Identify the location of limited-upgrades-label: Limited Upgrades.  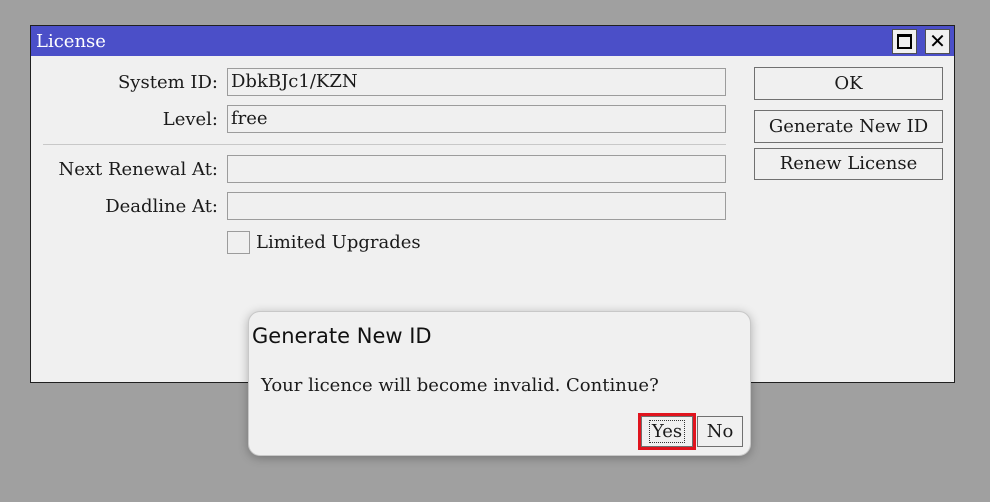
(338, 242).